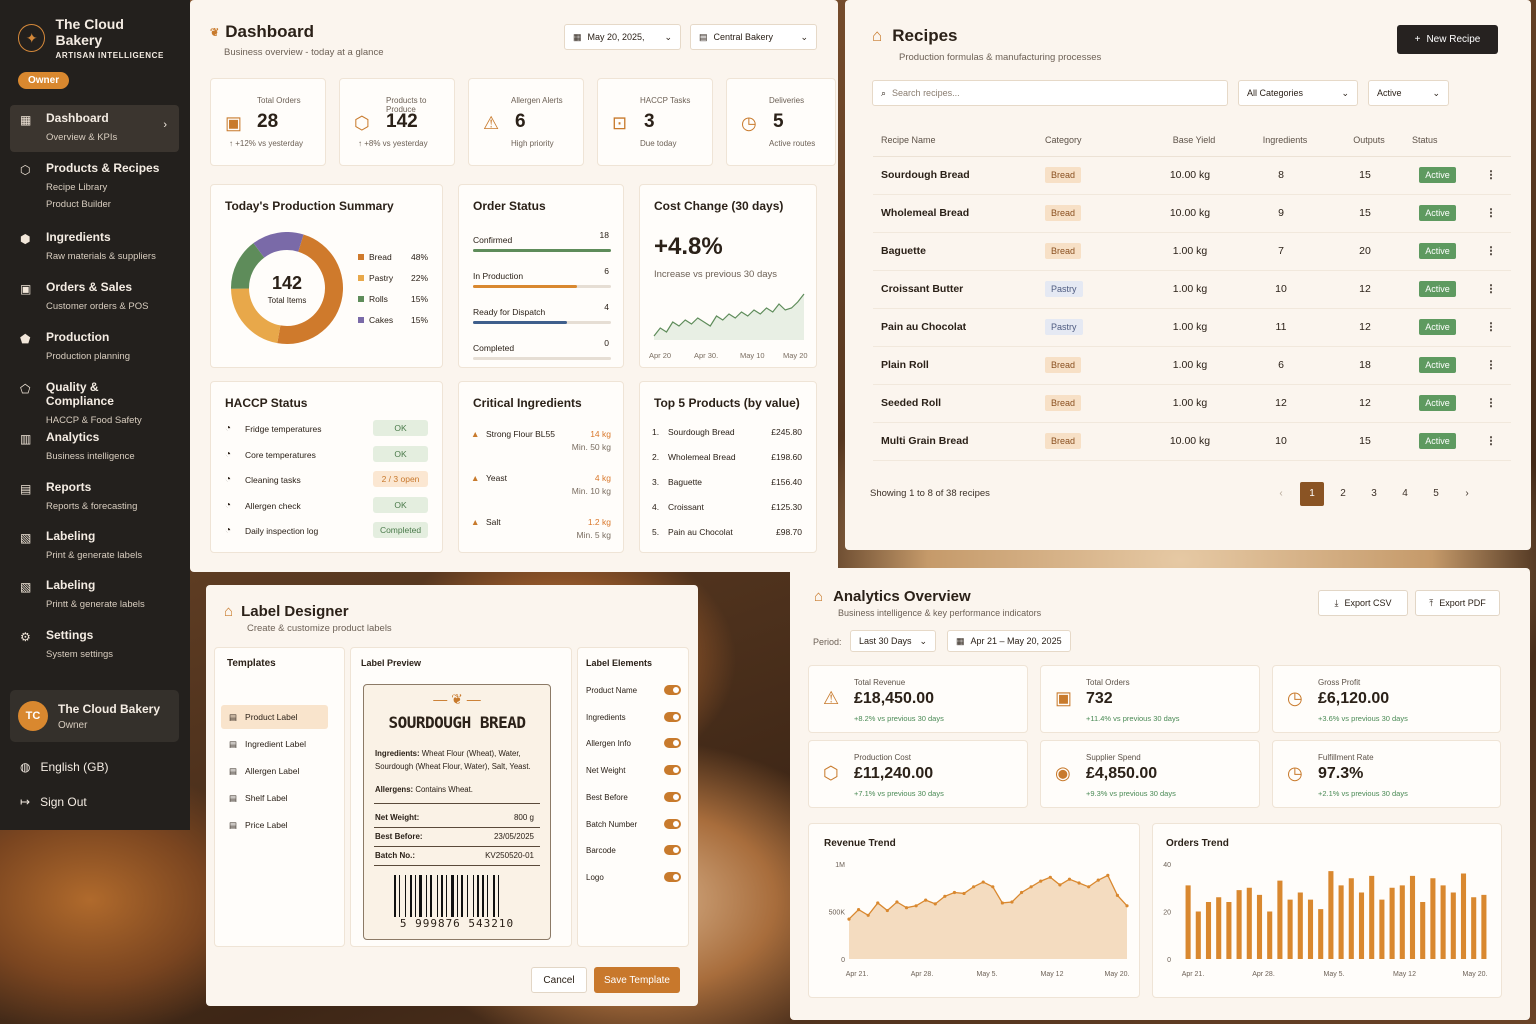 The image size is (1536, 1024). What do you see at coordinates (753, 37) in the screenshot?
I see `location-select: ▤ Central Bakery ⌄` at bounding box center [753, 37].